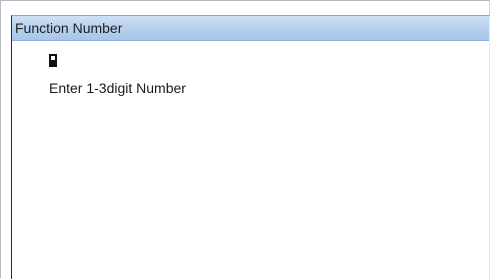 This screenshot has height=280, width=490. I want to click on title-bar: Function Number, so click(251, 28).